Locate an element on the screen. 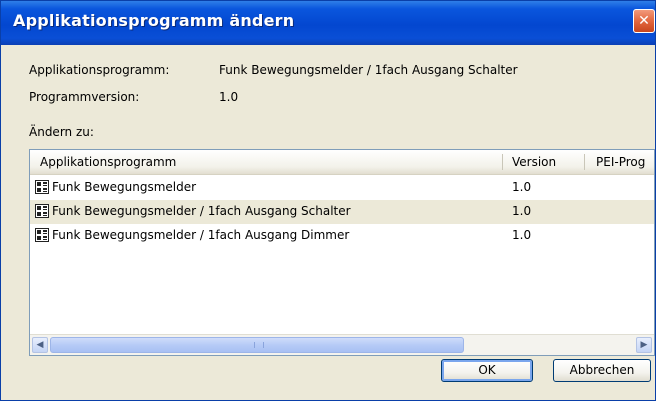  close-icon: ✕ is located at coordinates (644, 21).